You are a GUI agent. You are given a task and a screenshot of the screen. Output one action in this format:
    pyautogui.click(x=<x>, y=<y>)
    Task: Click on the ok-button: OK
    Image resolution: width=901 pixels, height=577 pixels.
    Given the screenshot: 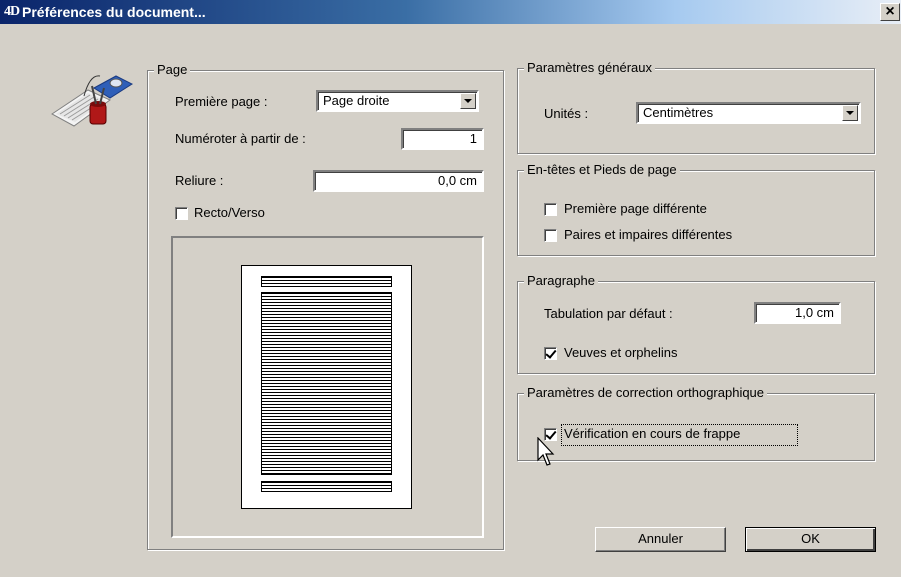 What is the action you would take?
    pyautogui.click(x=810, y=539)
    